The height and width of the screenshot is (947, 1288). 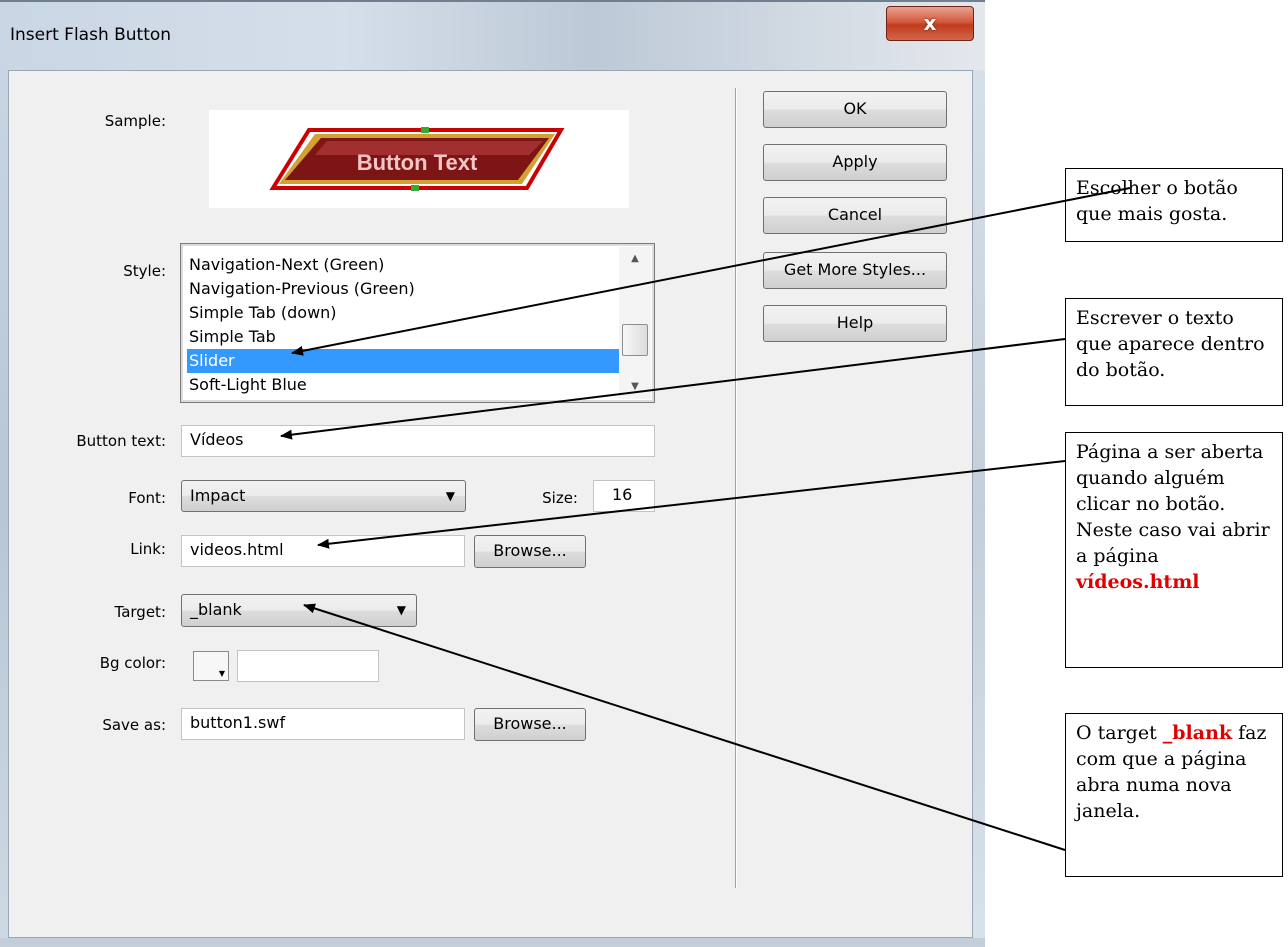 What do you see at coordinates (673, 389) in the screenshot?
I see `arrow-to-button-text` at bounding box center [673, 389].